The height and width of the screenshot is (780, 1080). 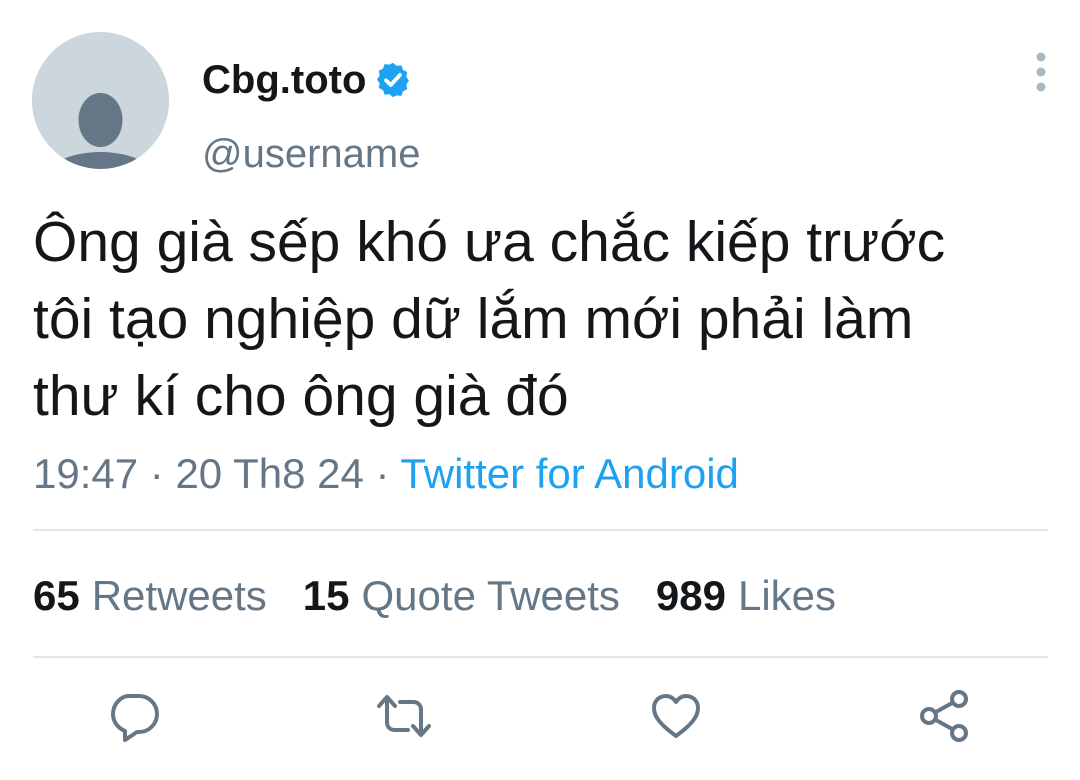 I want to click on quote-tweets-count: 15, so click(x=326, y=595).